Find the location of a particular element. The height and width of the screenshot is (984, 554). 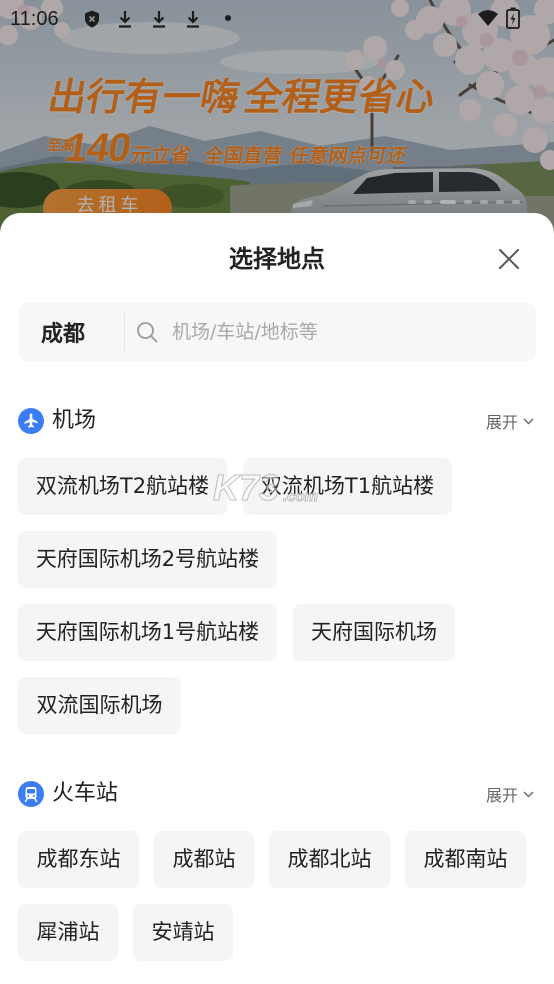

section-title-train: 火车站 is located at coordinates (85, 793).